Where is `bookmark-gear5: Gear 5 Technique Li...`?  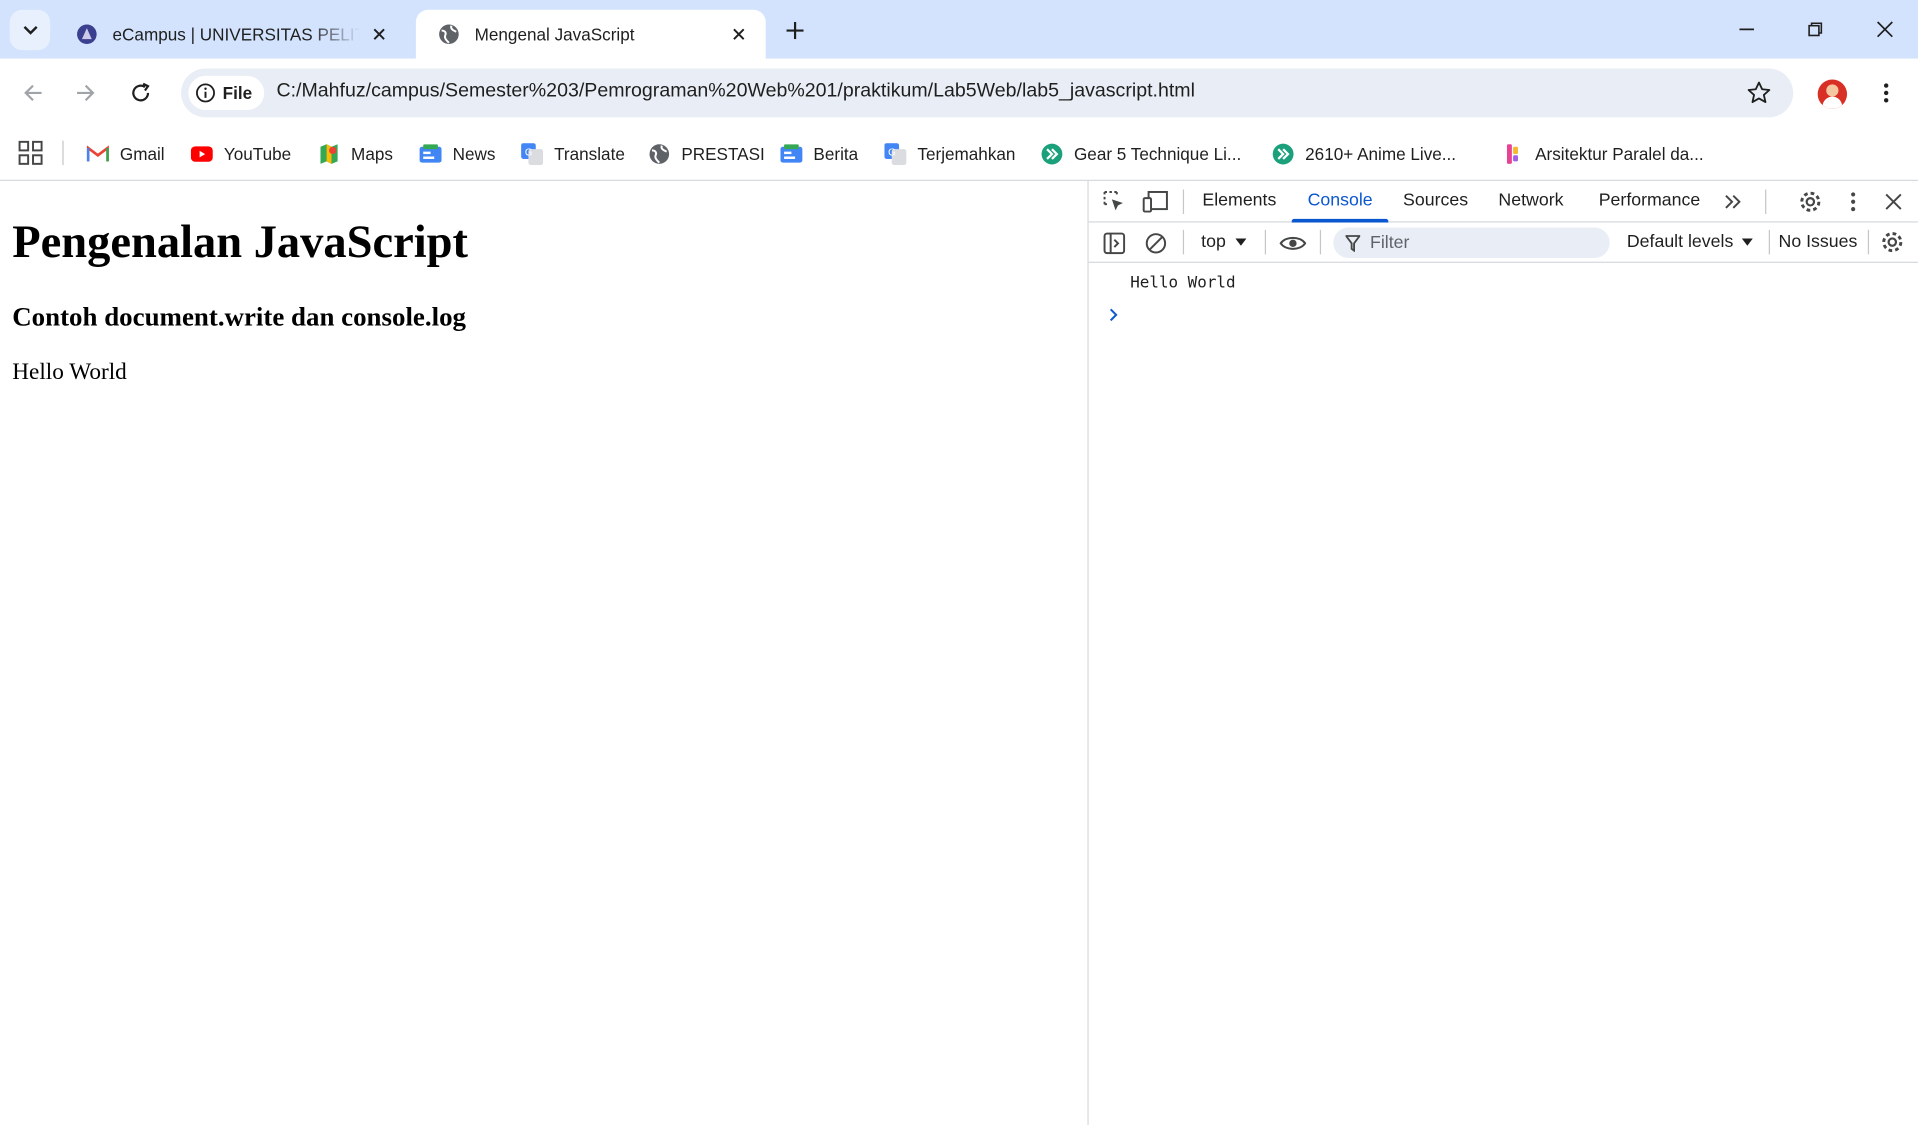
bookmark-gear5: Gear 5 Technique Li... is located at coordinates (1141, 153).